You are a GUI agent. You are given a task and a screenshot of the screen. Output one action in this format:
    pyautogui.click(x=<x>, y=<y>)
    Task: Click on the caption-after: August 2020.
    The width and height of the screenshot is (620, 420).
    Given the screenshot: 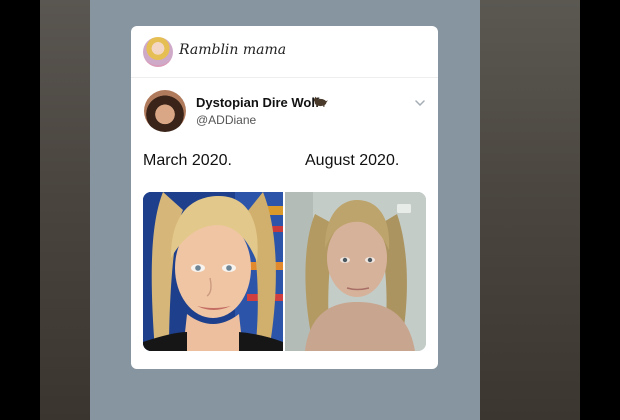 What is the action you would take?
    pyautogui.click(x=352, y=160)
    